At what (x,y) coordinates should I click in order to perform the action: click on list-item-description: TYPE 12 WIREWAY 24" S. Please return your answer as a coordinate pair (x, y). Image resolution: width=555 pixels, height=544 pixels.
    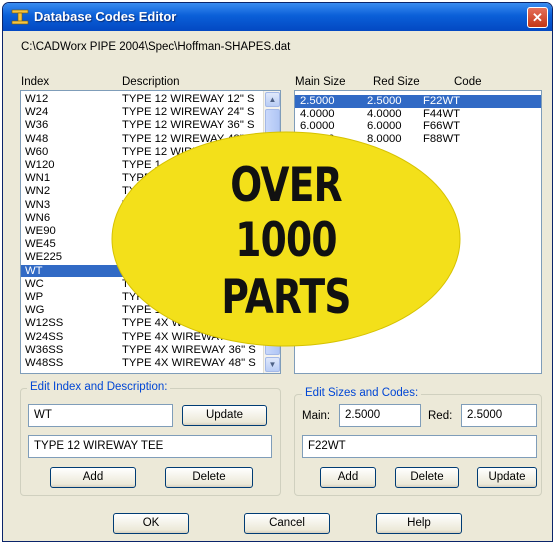
    Looking at the image, I should click on (188, 112).